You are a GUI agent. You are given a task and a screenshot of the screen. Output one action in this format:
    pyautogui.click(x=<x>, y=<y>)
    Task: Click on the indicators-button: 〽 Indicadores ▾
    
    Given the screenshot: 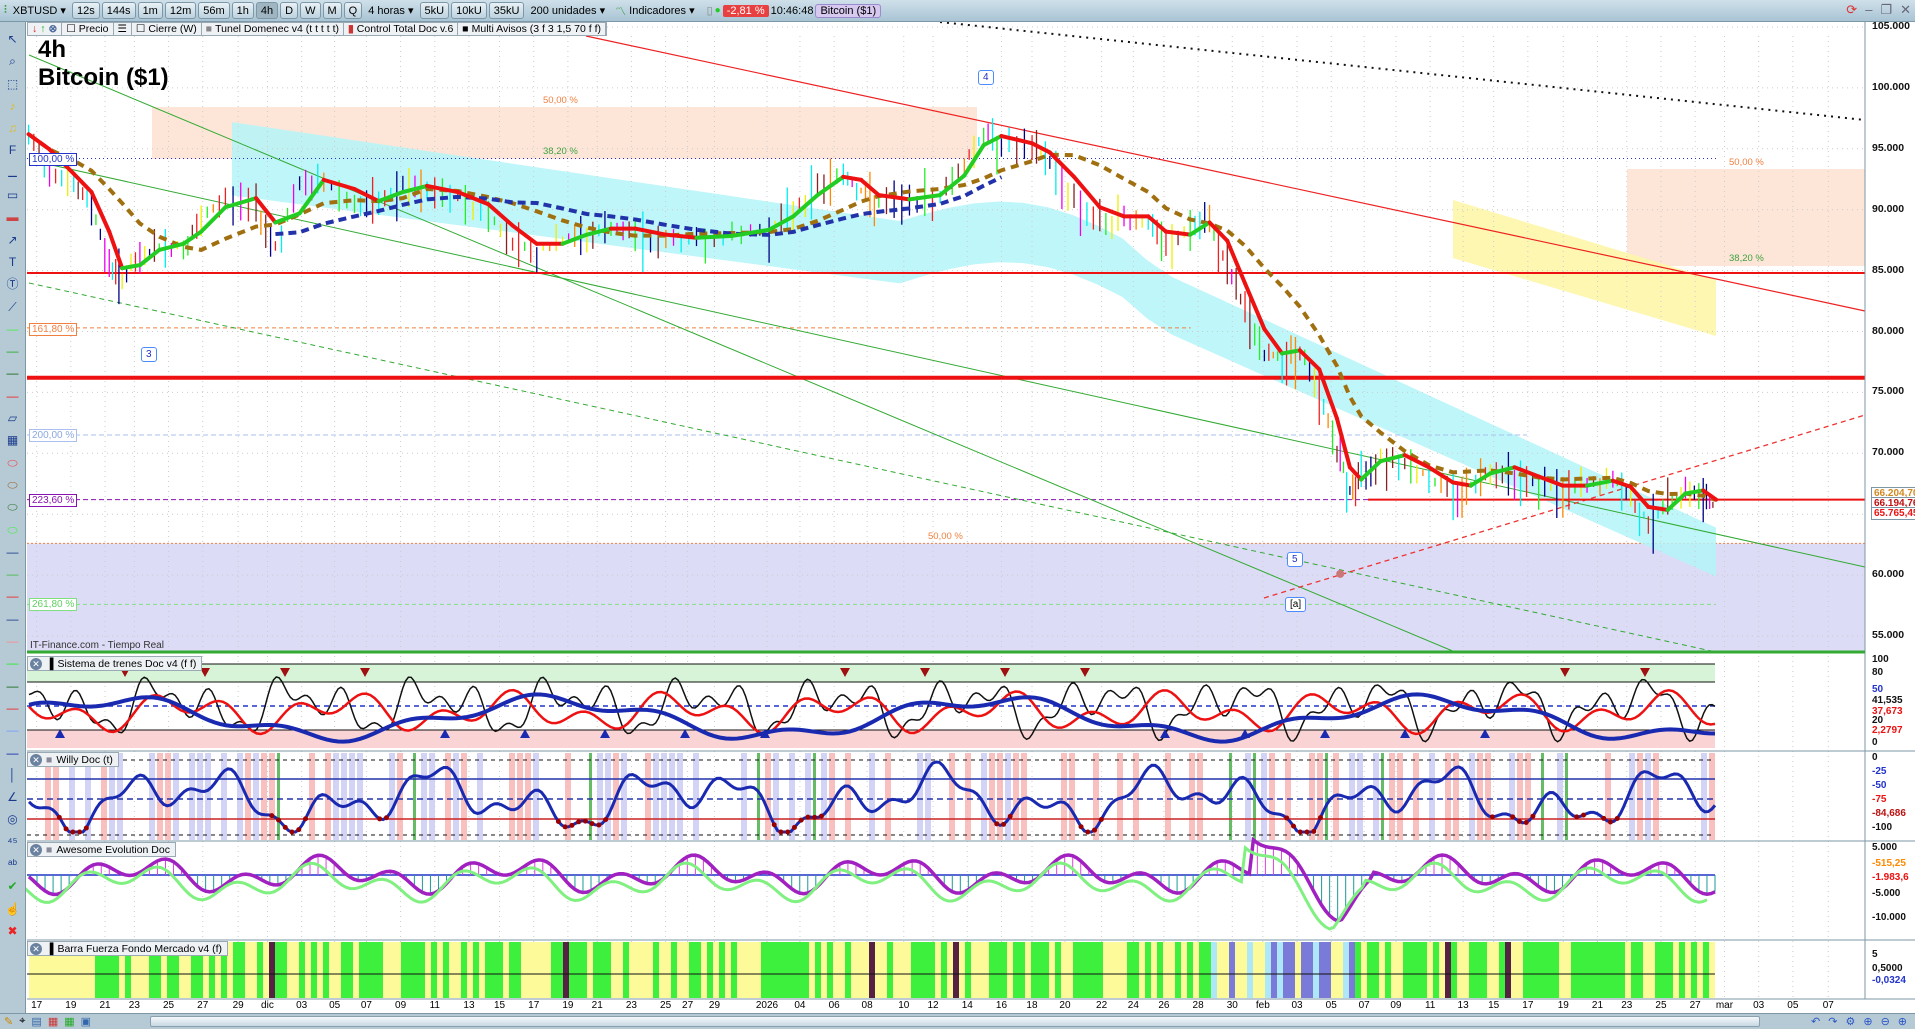 What is the action you would take?
    pyautogui.click(x=655, y=10)
    